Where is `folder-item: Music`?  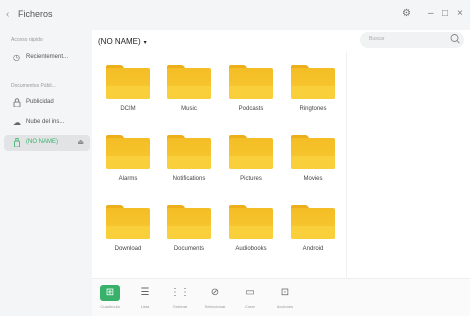 folder-item: Music is located at coordinates (189, 88).